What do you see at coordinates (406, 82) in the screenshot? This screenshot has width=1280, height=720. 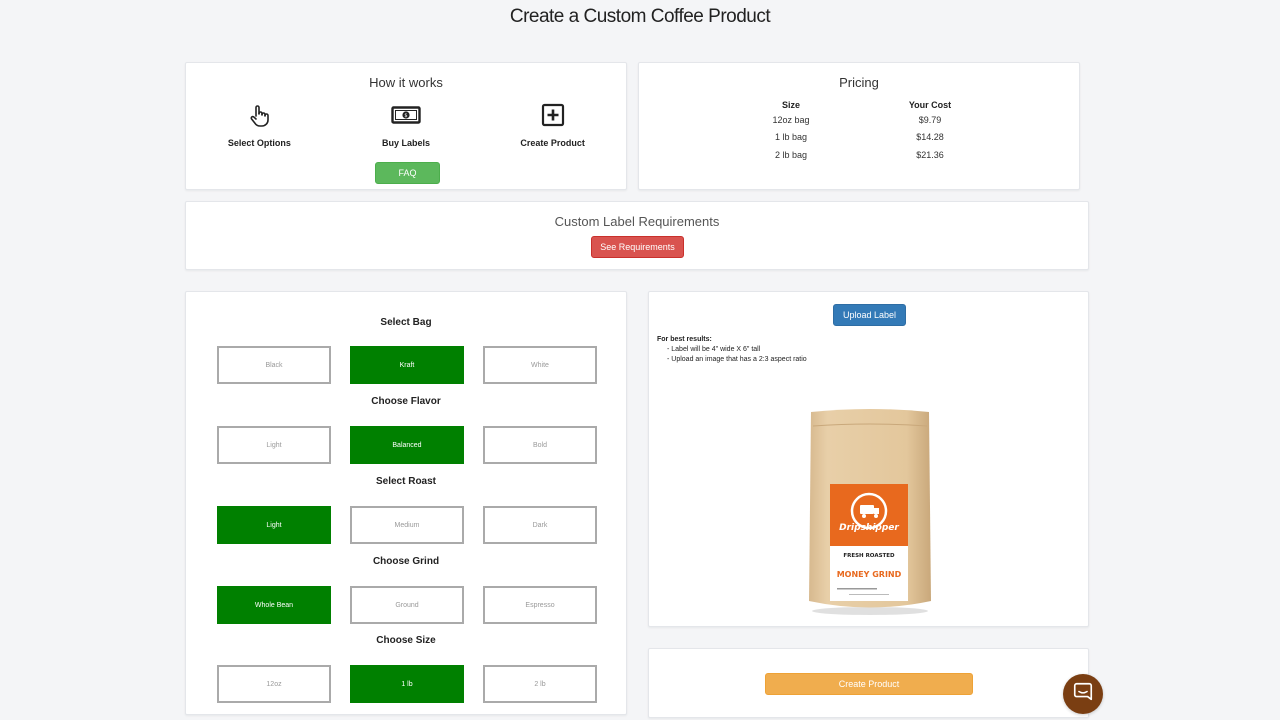 I see `how-it-works-title: How it works` at bounding box center [406, 82].